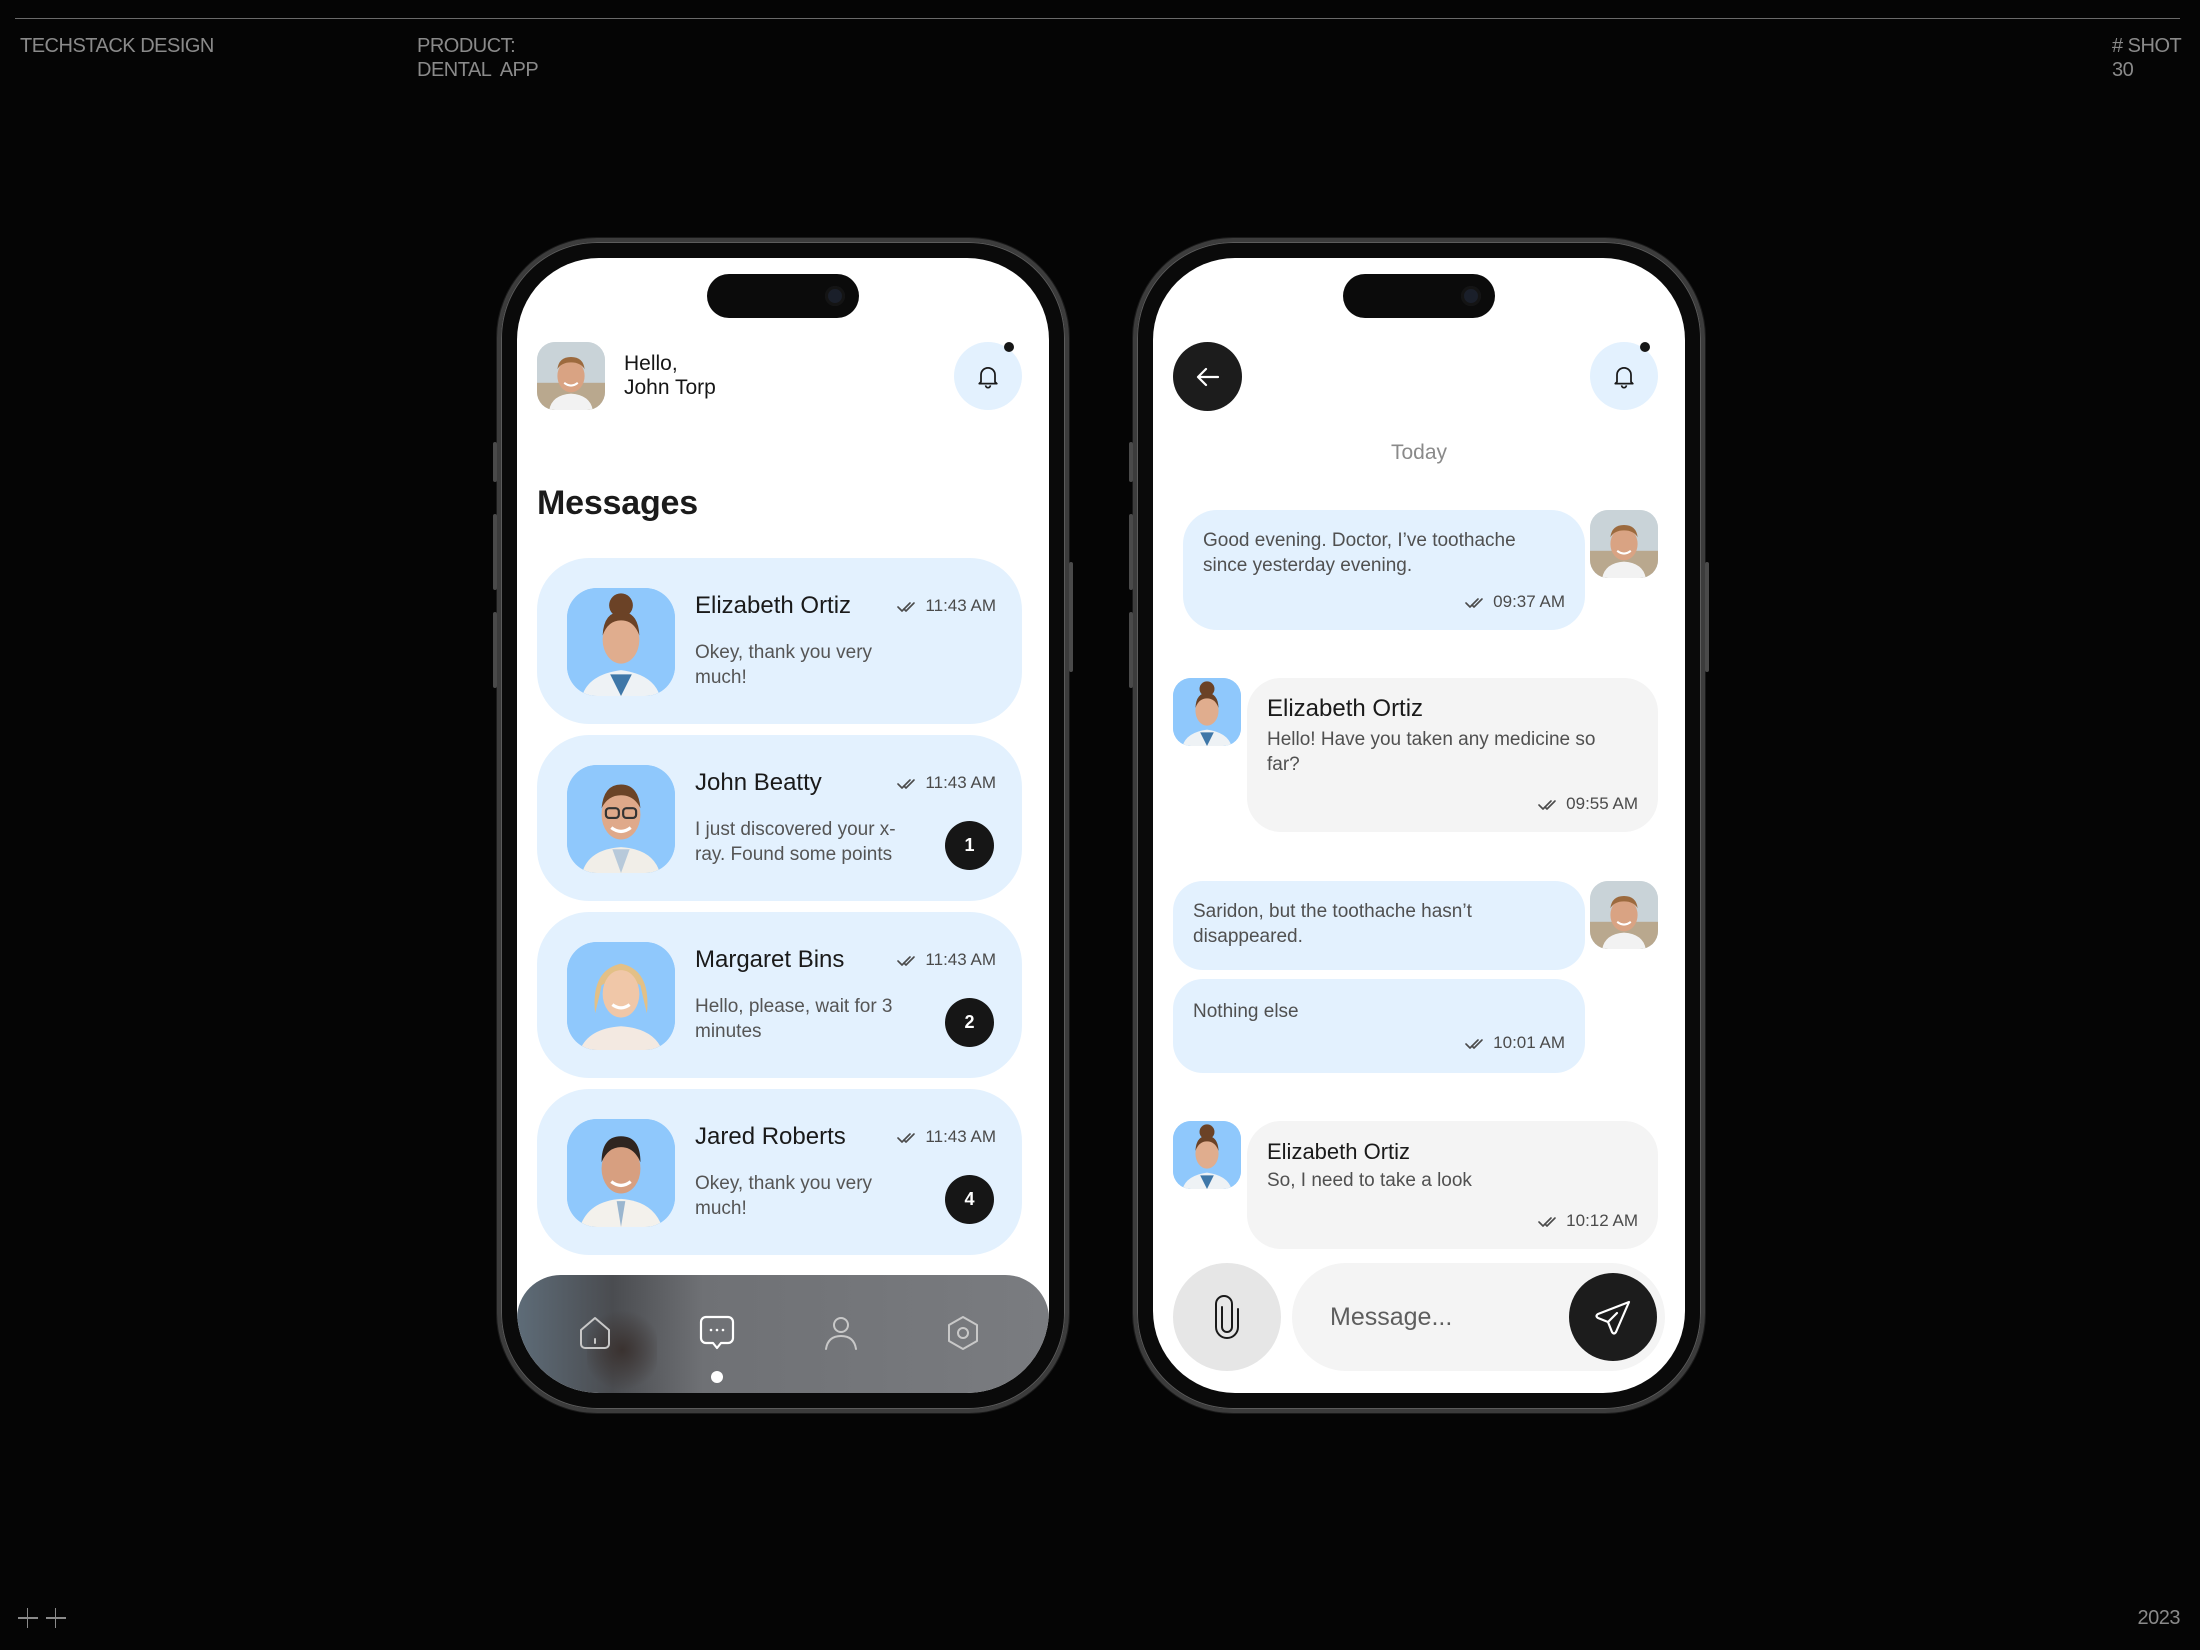 The width and height of the screenshot is (2200, 1650). What do you see at coordinates (466, 46) in the screenshot?
I see `product-caption: PRODUCT:` at bounding box center [466, 46].